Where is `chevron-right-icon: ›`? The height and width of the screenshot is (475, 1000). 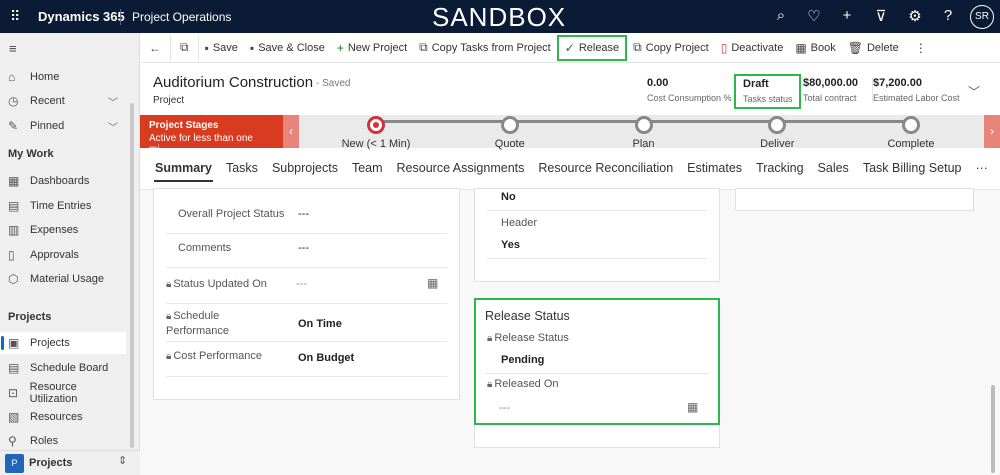 chevron-right-icon: › is located at coordinates (992, 131).